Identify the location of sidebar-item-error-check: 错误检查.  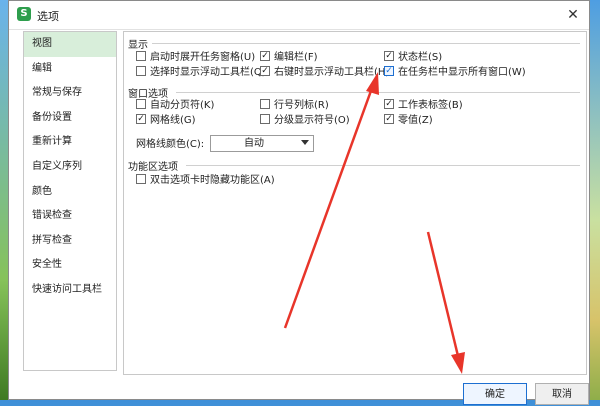
(70, 216).